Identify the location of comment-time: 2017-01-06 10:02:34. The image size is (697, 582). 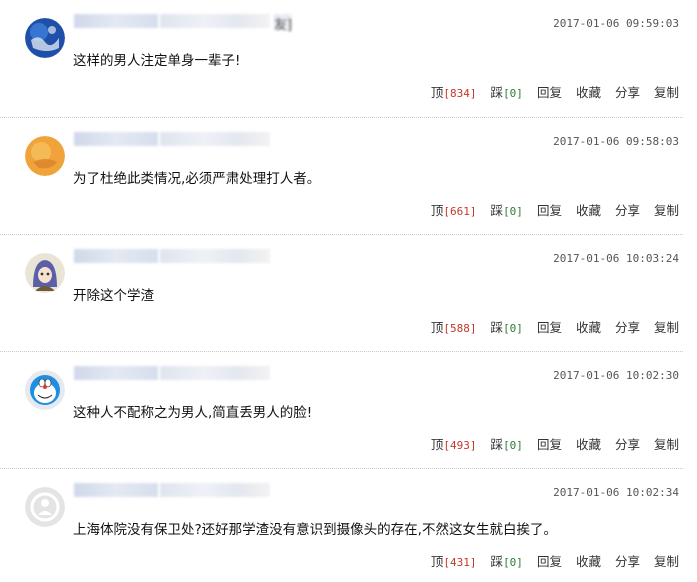
(616, 492).